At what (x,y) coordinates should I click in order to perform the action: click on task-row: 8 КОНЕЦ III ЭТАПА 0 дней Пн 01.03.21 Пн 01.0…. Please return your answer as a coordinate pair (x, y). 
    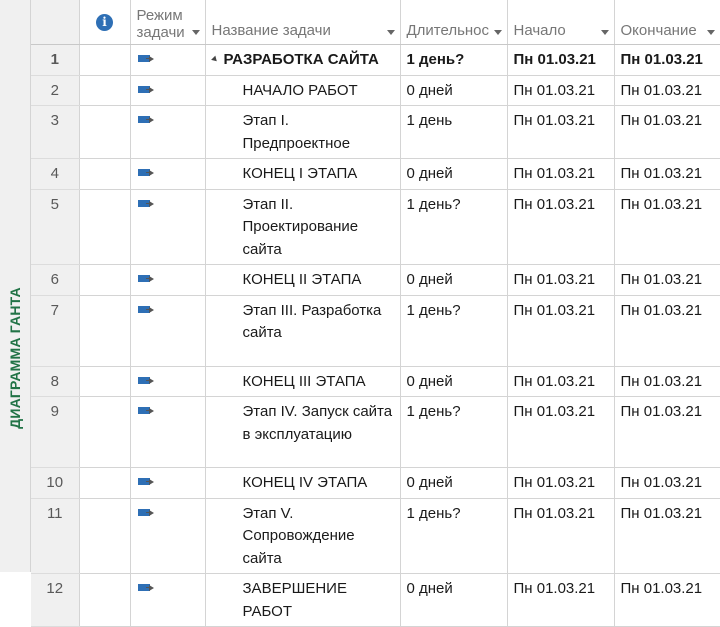
    Looking at the image, I should click on (375, 381).